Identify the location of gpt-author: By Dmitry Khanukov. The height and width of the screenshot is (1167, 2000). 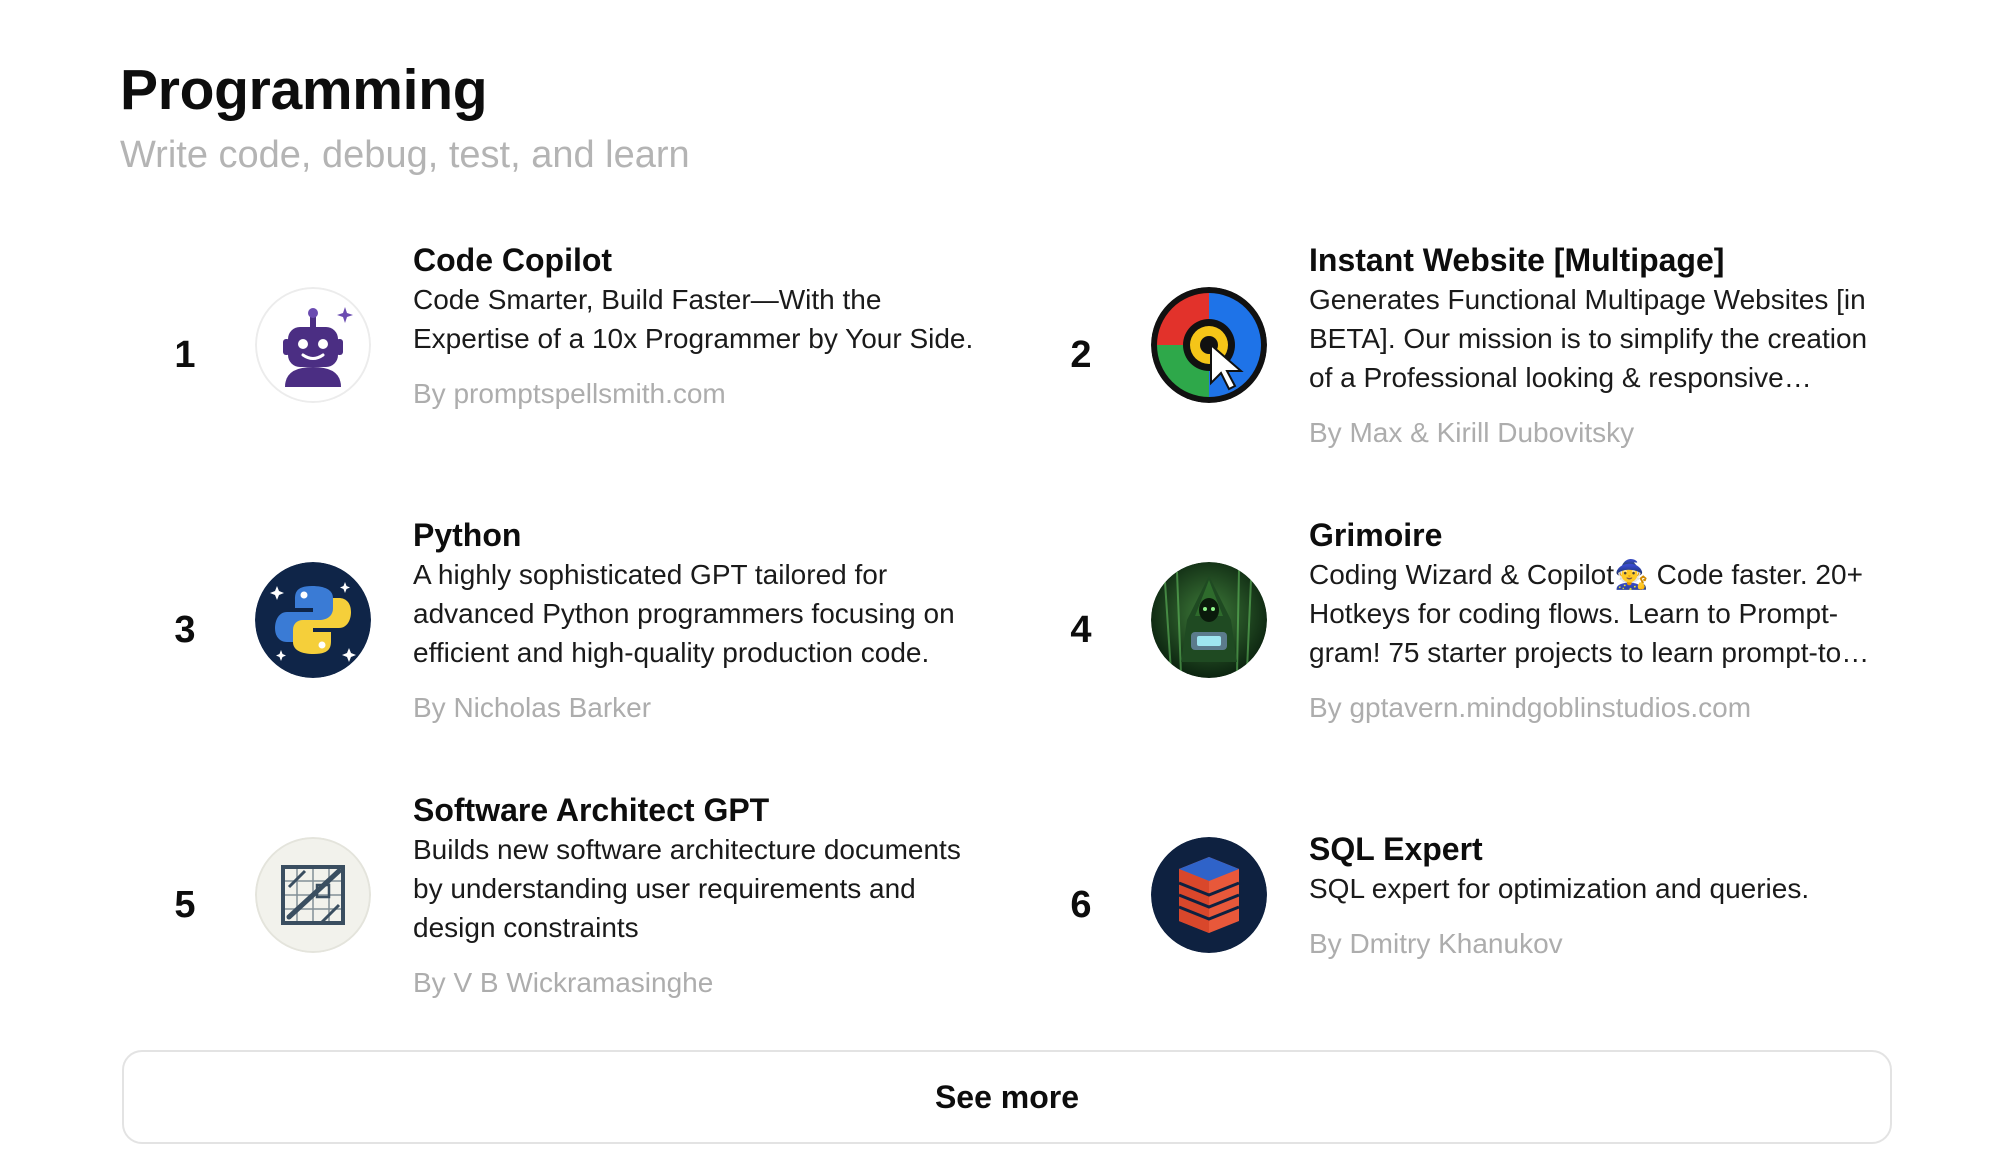
(1436, 943).